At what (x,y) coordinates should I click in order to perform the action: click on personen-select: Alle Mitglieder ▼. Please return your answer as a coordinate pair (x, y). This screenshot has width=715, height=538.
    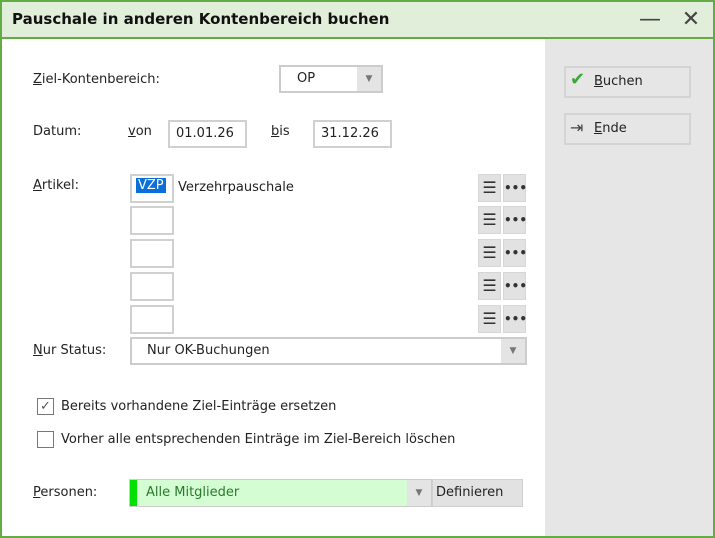
    Looking at the image, I should click on (280, 493).